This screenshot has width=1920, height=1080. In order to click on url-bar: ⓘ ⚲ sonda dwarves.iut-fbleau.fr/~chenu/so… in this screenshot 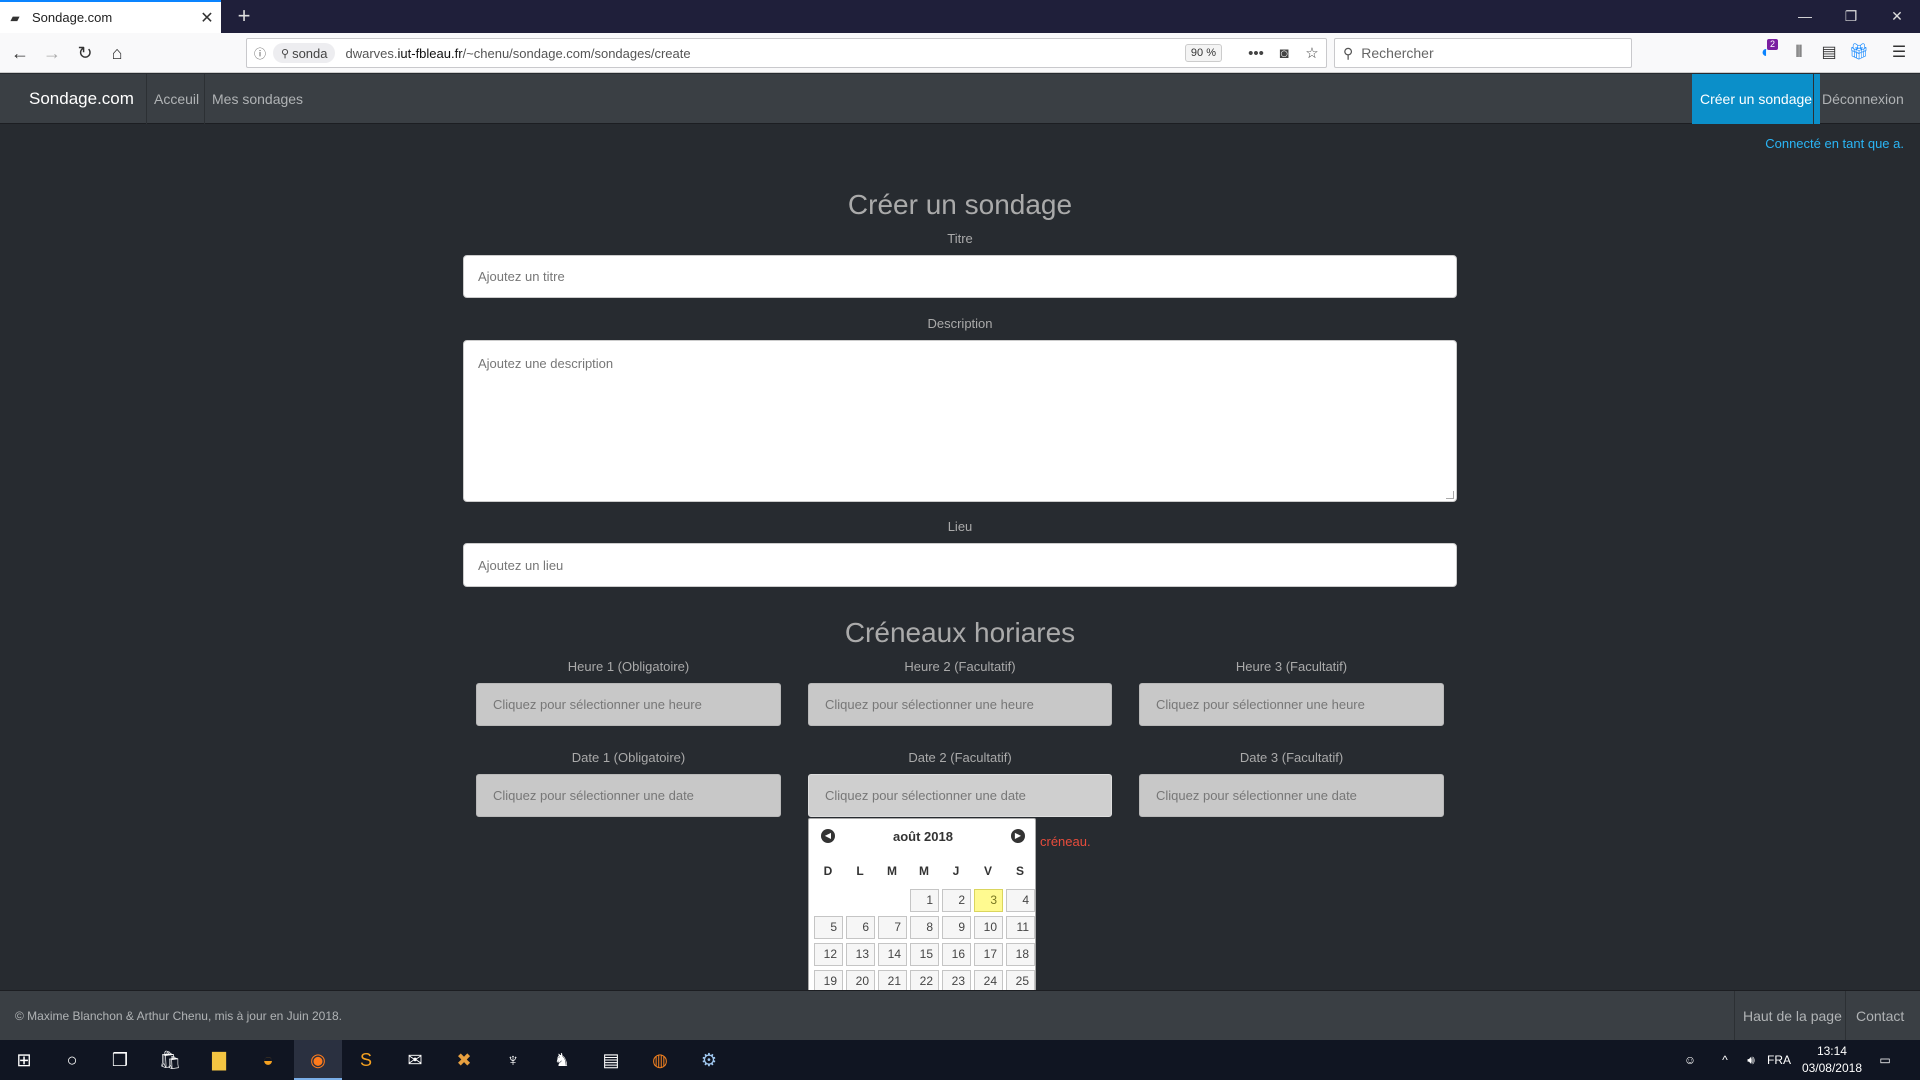, I will do `click(786, 53)`.